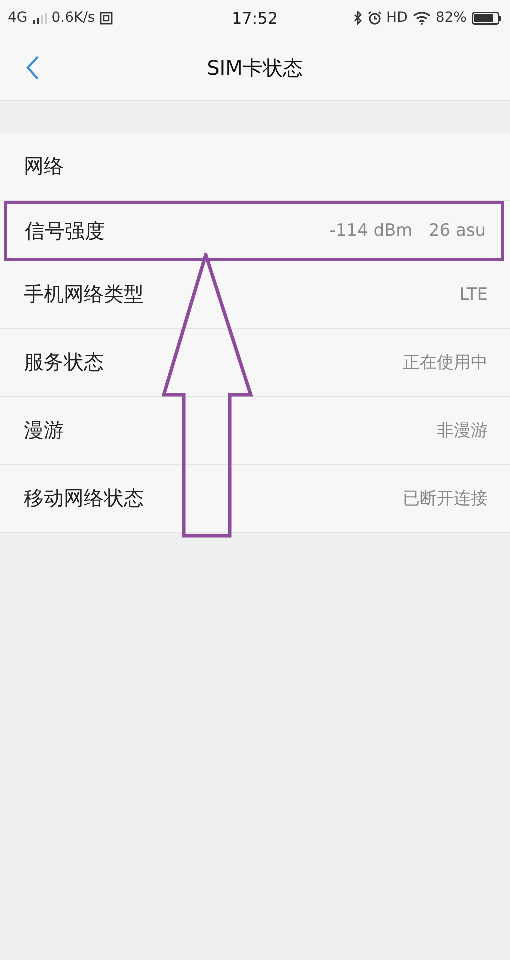 Image resolution: width=510 pixels, height=960 pixels. What do you see at coordinates (33, 68) in the screenshot?
I see `back-icon` at bounding box center [33, 68].